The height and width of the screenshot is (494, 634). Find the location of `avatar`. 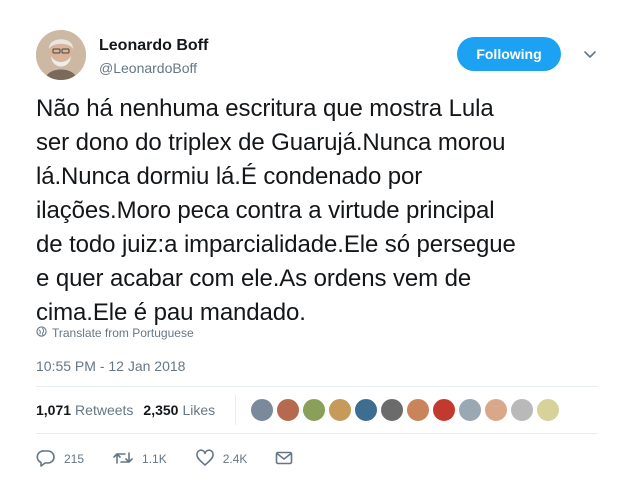

avatar is located at coordinates (61, 55).